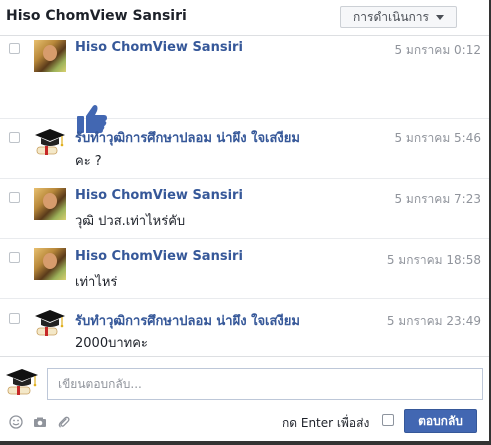  I want to click on message-text: เท่าไหร่, so click(96, 282).